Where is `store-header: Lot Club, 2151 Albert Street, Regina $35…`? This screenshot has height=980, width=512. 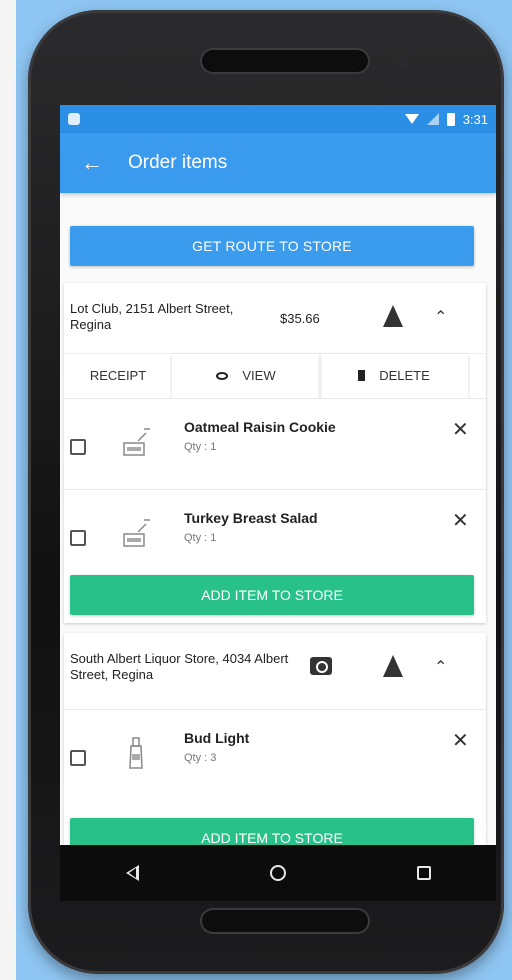
store-header: Lot Club, 2151 Albert Street, Regina $35… is located at coordinates (275, 323).